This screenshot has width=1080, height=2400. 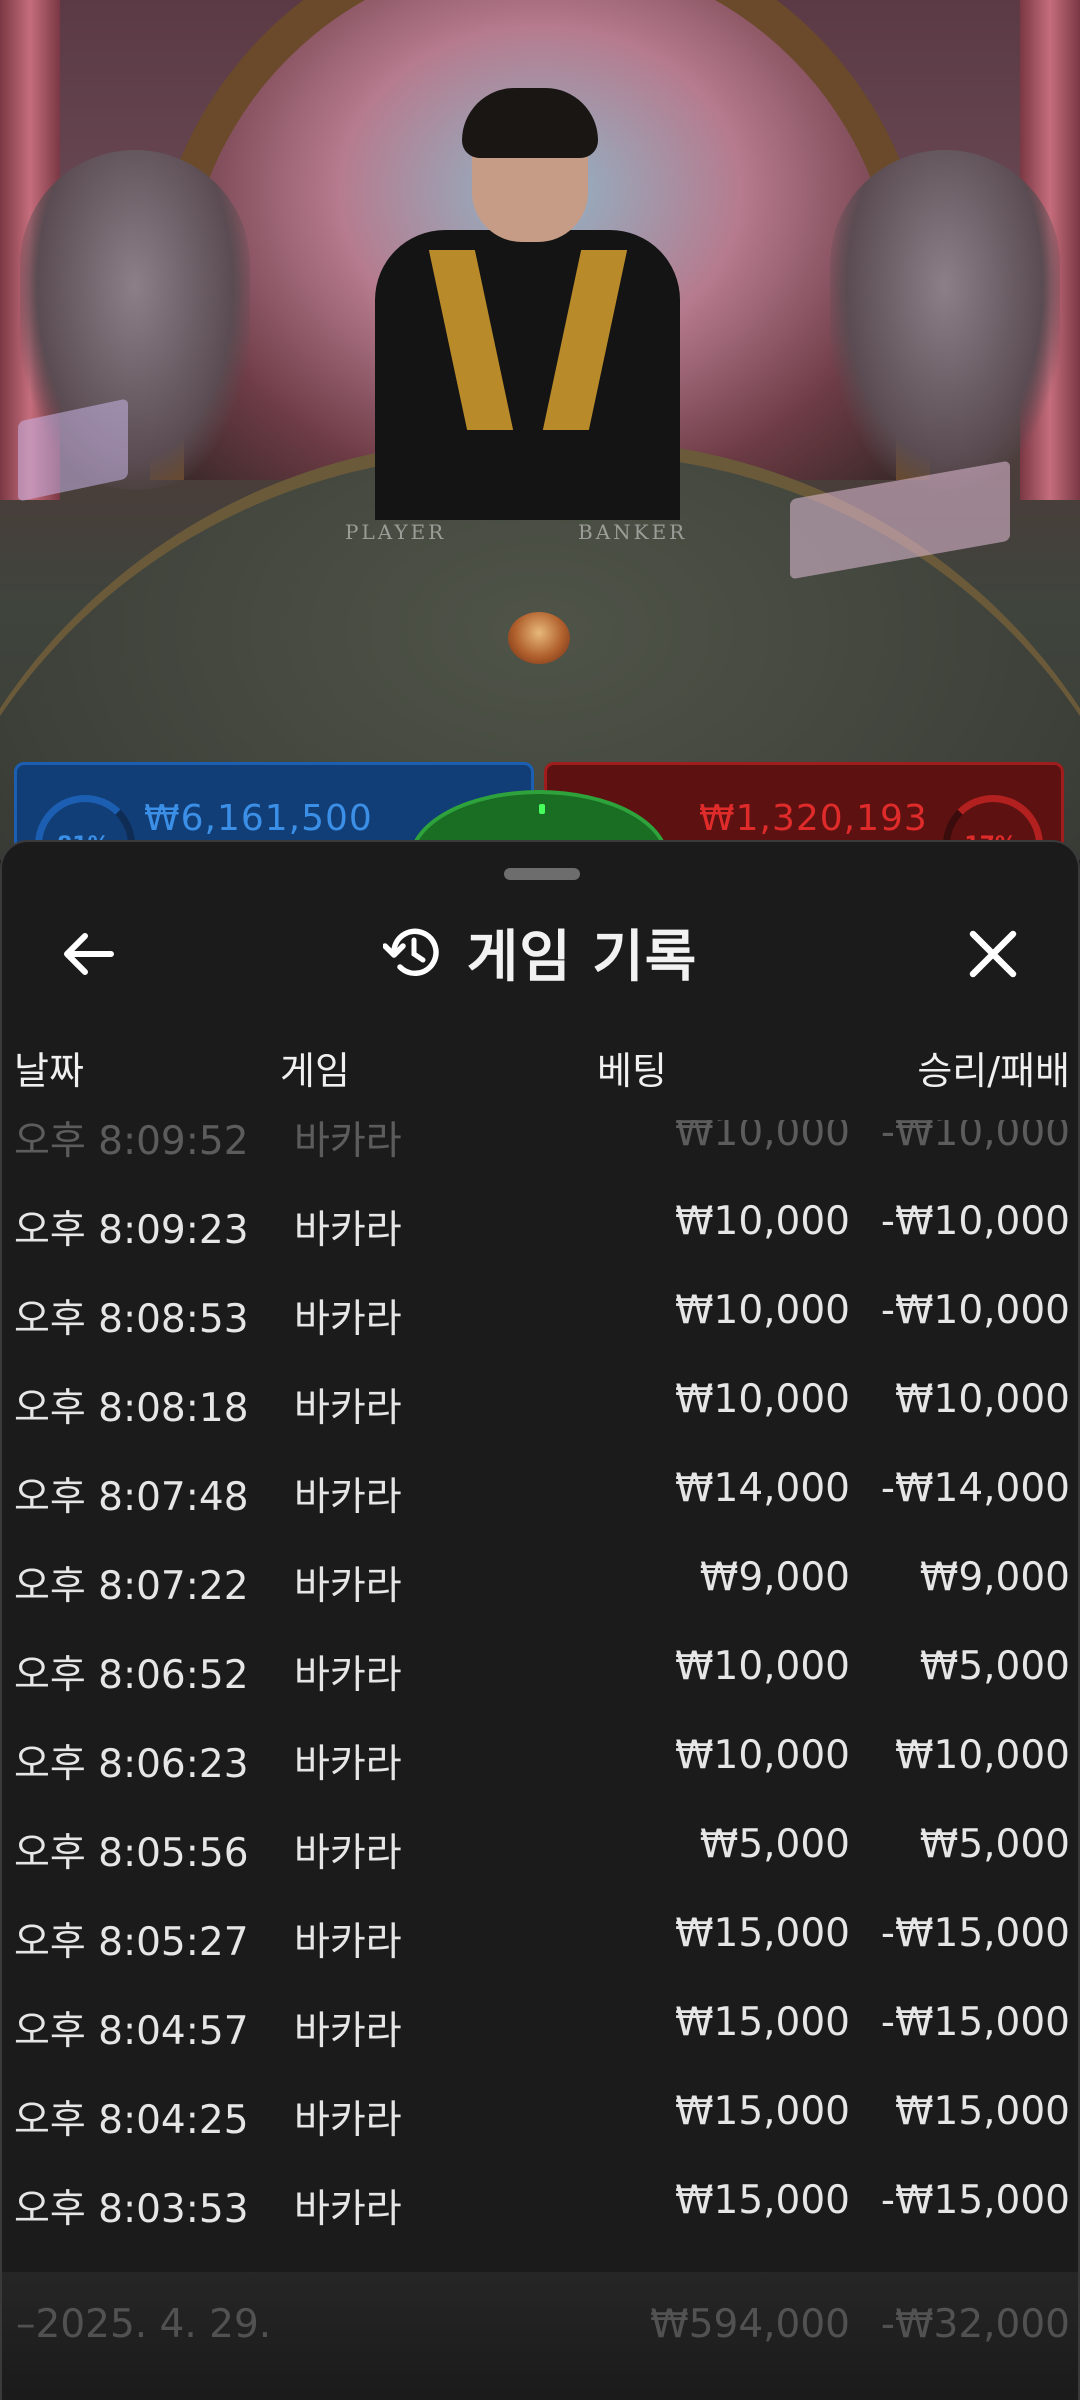 What do you see at coordinates (131, 1319) in the screenshot?
I see `row-time: 오후 8:08:53` at bounding box center [131, 1319].